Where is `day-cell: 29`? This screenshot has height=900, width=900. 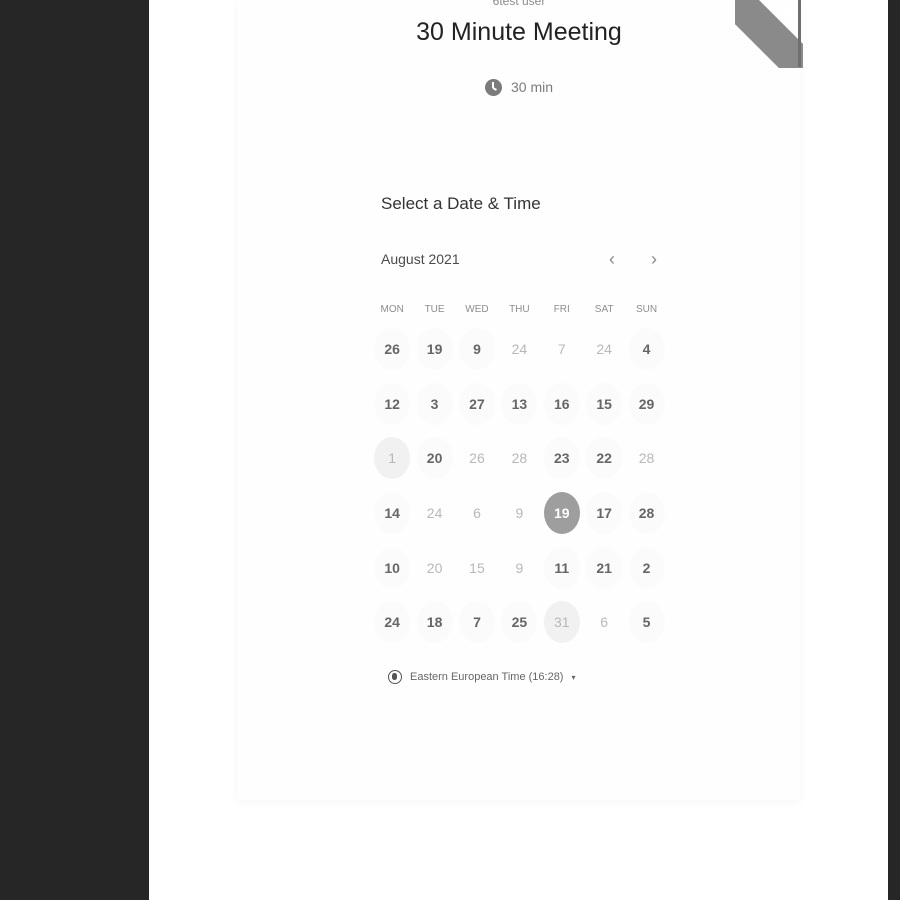
day-cell: 29 is located at coordinates (646, 403).